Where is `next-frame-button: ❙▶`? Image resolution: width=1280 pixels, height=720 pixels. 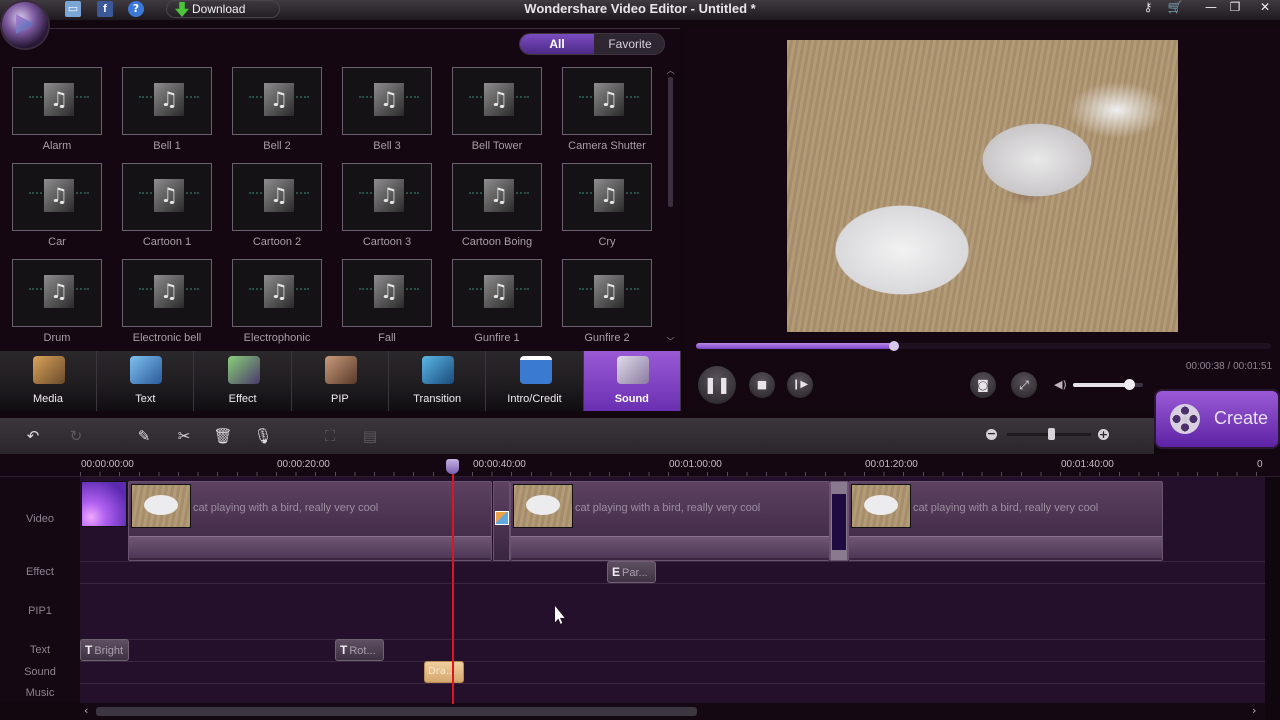
next-frame-button: ❙▶ is located at coordinates (800, 385).